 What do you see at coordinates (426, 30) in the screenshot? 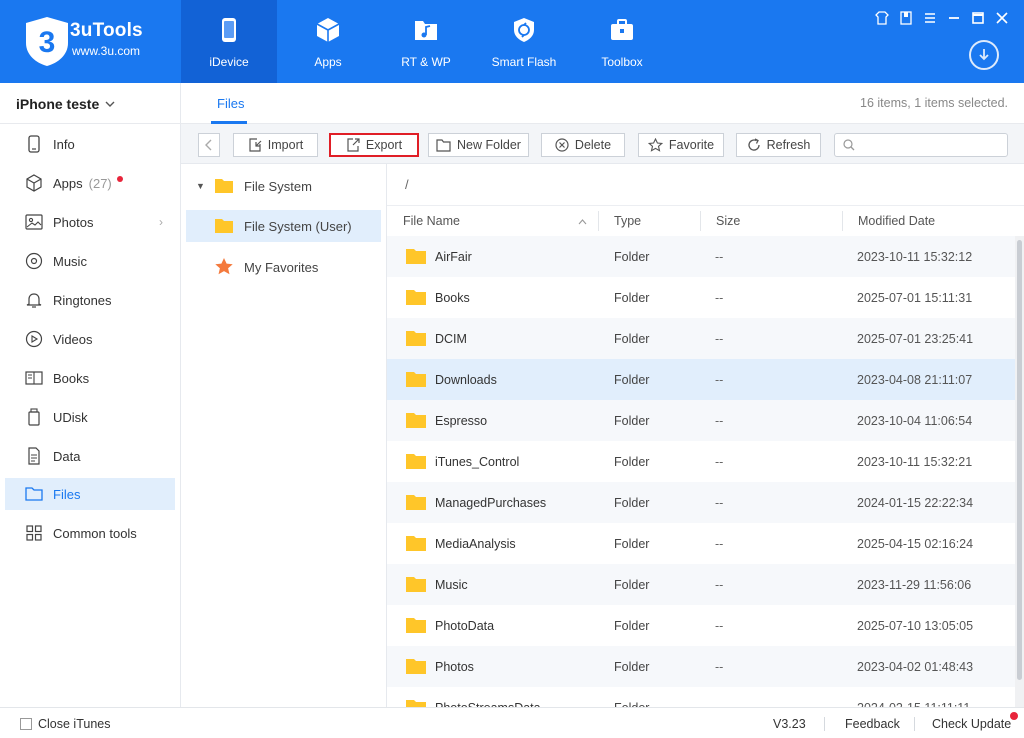
I see `music-folder-icon` at bounding box center [426, 30].